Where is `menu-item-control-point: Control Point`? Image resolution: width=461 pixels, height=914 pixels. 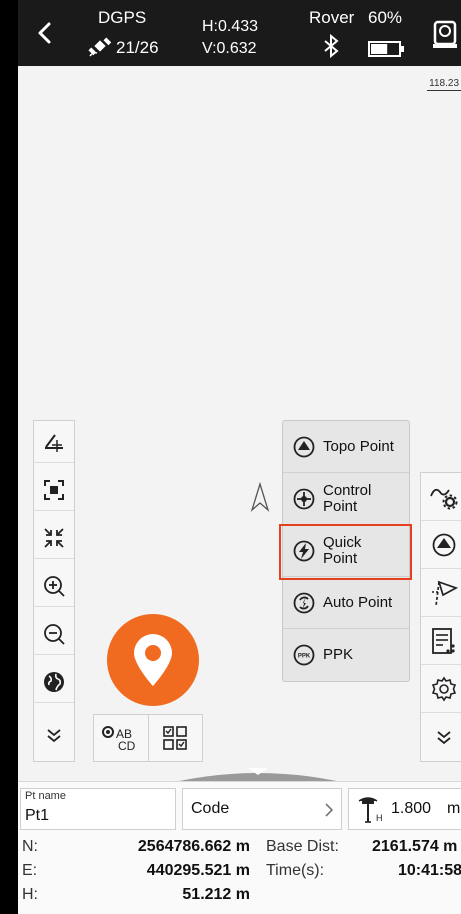 menu-item-control-point: Control Point is located at coordinates (346, 499).